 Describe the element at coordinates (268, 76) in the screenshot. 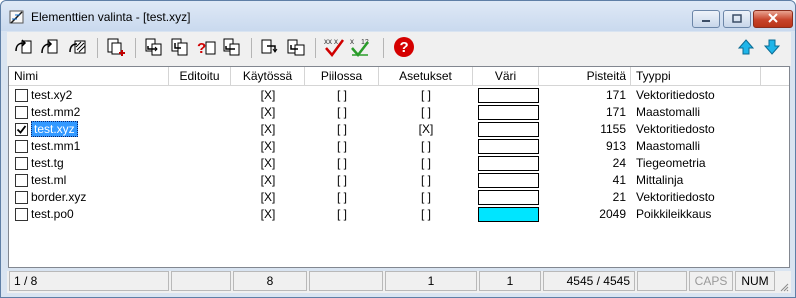

I see `column-header-in-use: Käytössä` at that location.